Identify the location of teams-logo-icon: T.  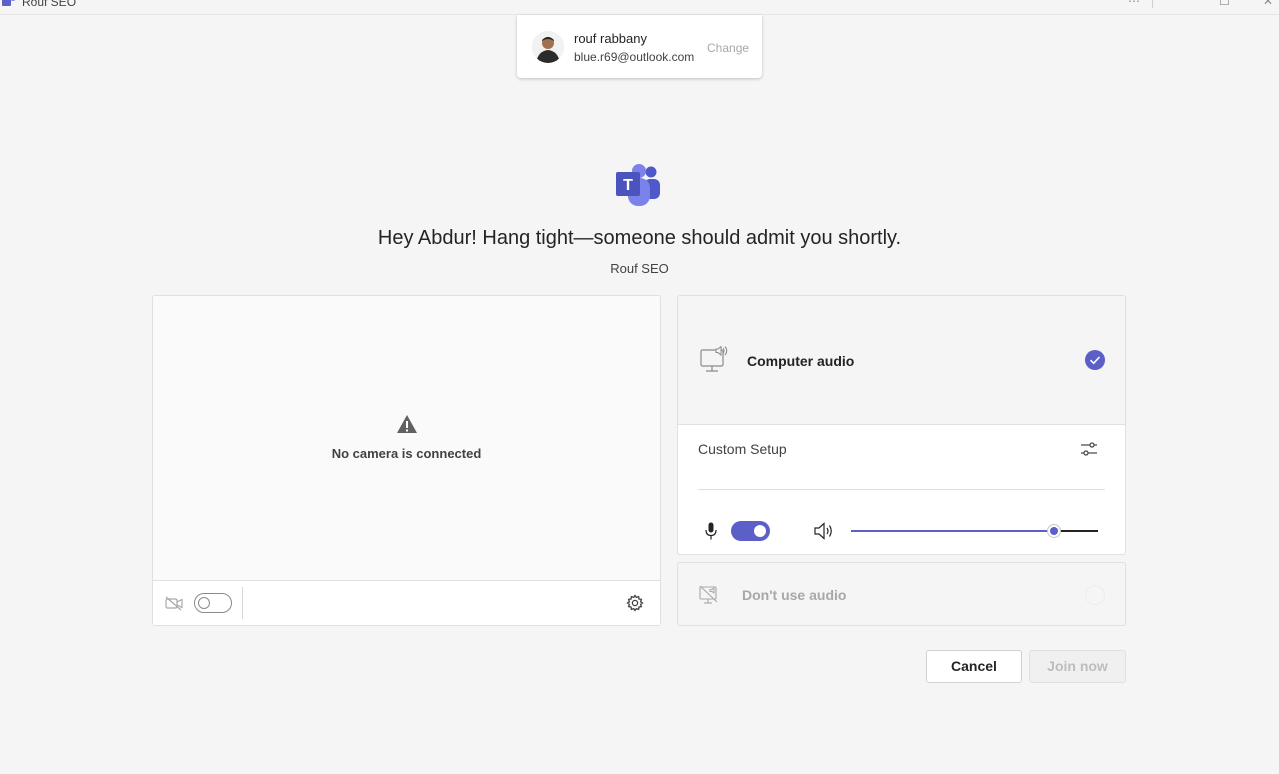
(638, 185).